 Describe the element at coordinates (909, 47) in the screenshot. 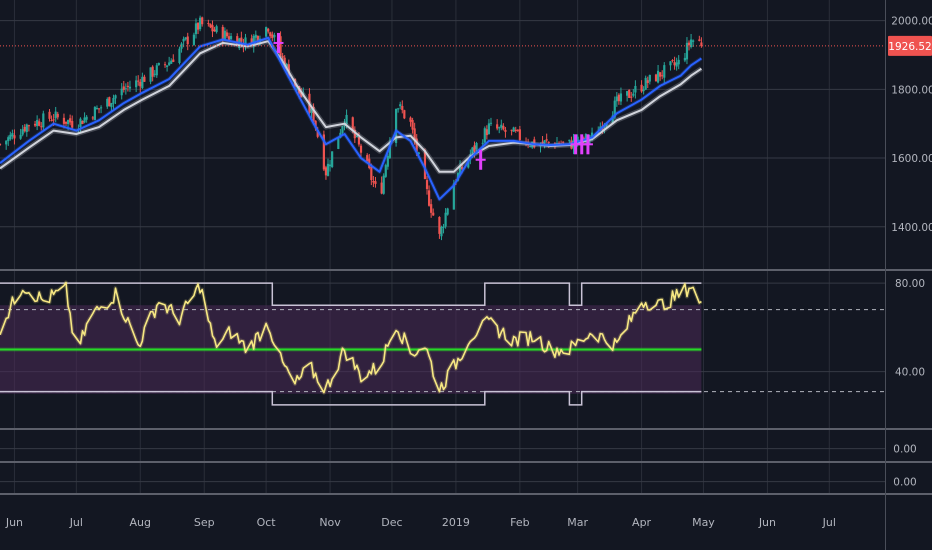

I see `last-price-label: 1926.52` at that location.